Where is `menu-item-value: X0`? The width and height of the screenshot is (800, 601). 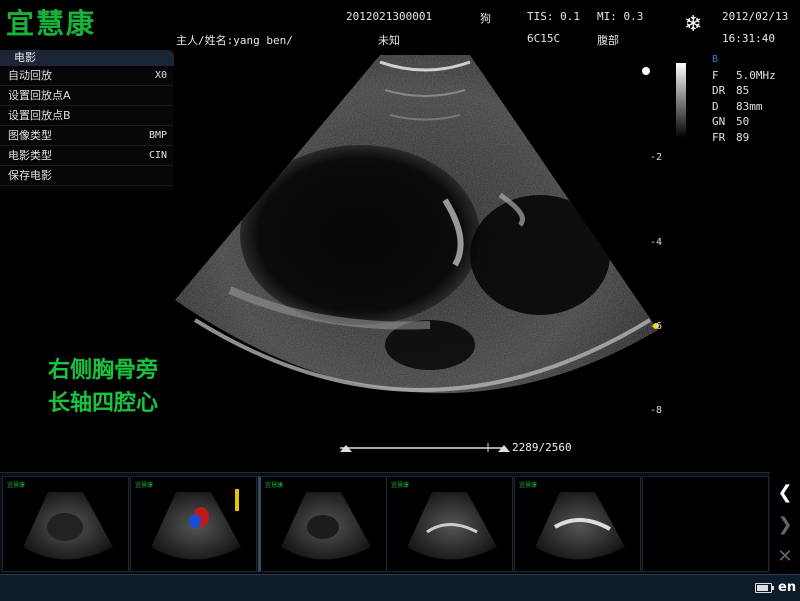
menu-item-value: X0 is located at coordinates (160, 75).